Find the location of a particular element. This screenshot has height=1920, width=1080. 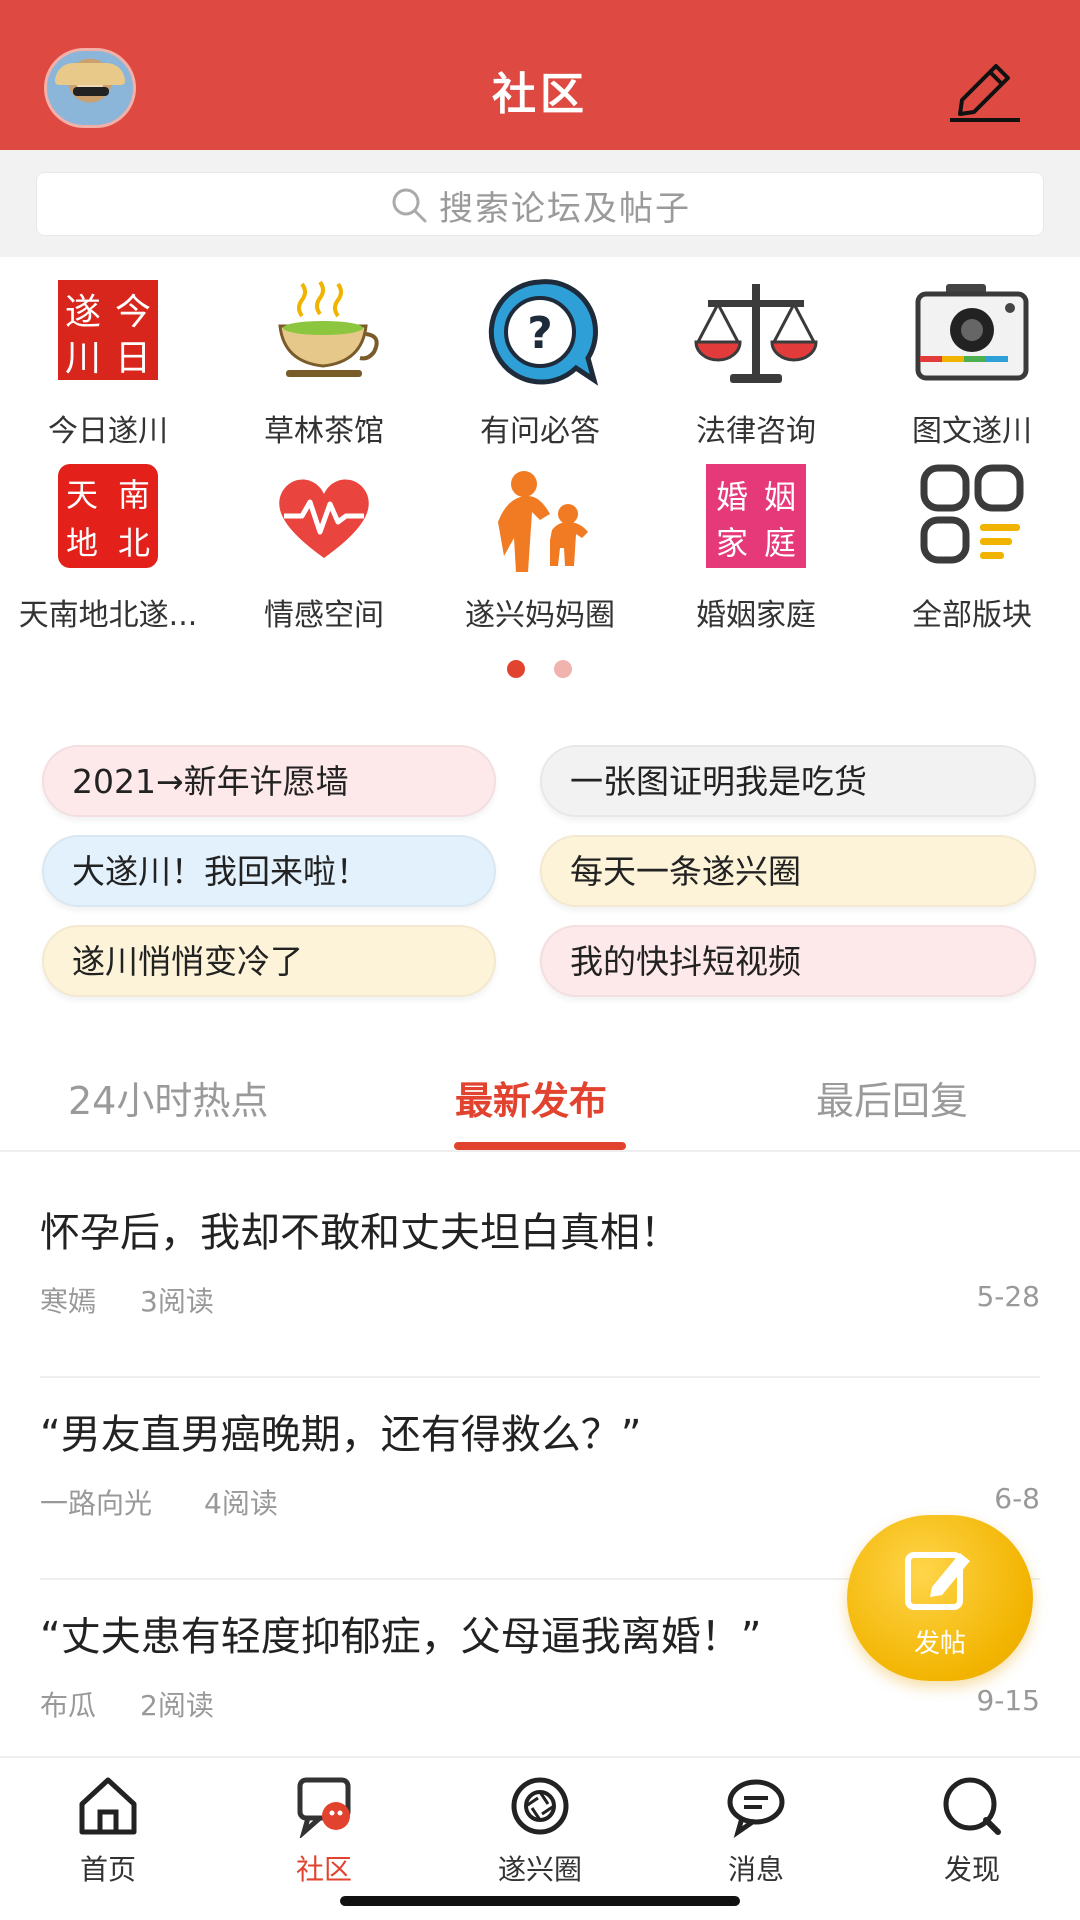

post-date: 9-15 is located at coordinates (1008, 1700).